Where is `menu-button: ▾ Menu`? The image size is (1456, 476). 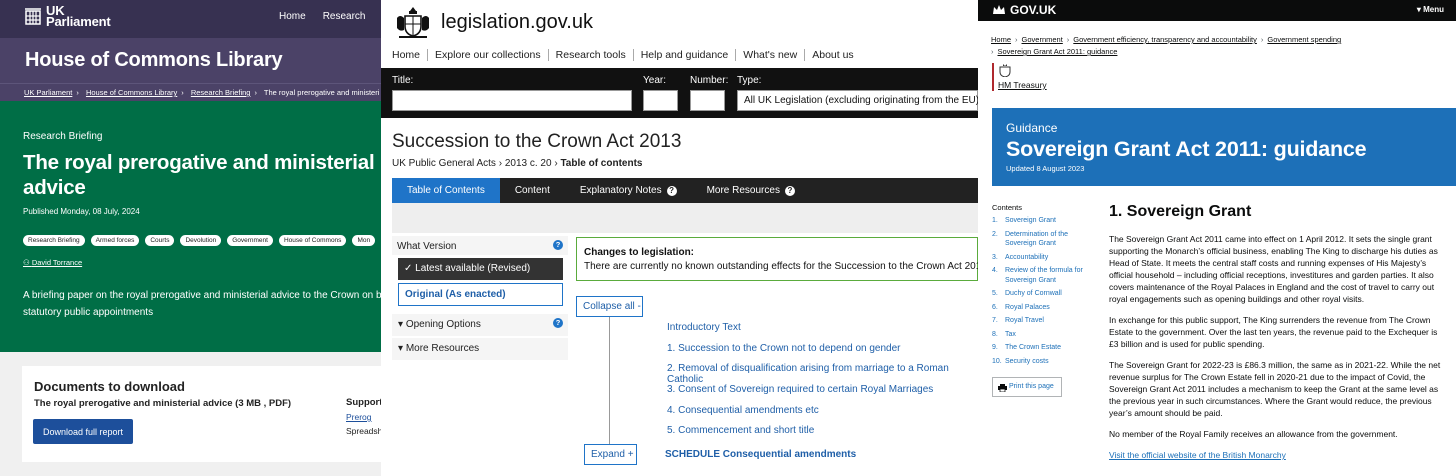 menu-button: ▾ Menu is located at coordinates (1430, 9).